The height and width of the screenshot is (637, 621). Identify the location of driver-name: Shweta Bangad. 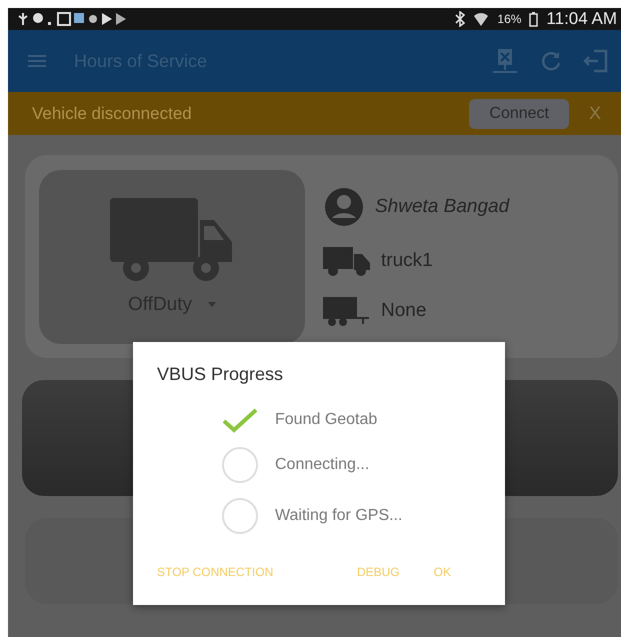
(442, 207).